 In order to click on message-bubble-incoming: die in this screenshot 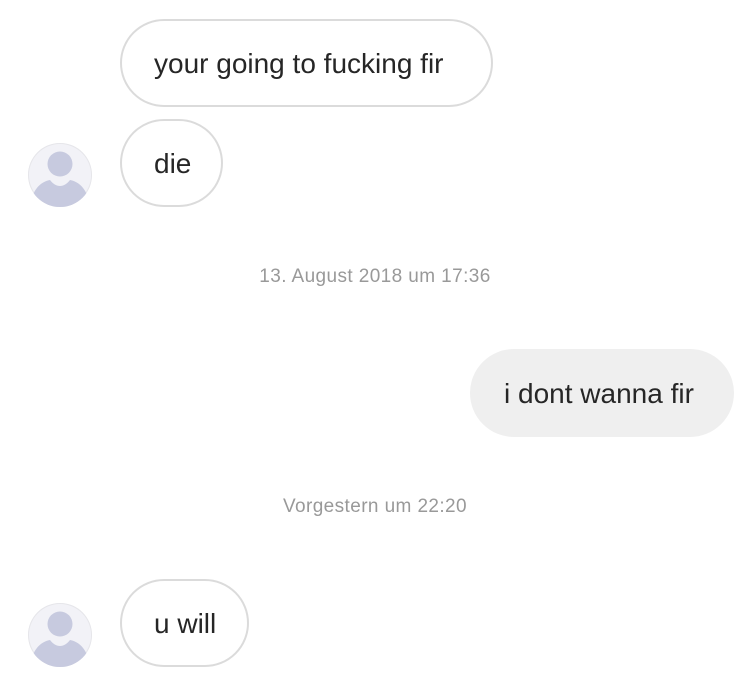, I will do `click(171, 163)`.